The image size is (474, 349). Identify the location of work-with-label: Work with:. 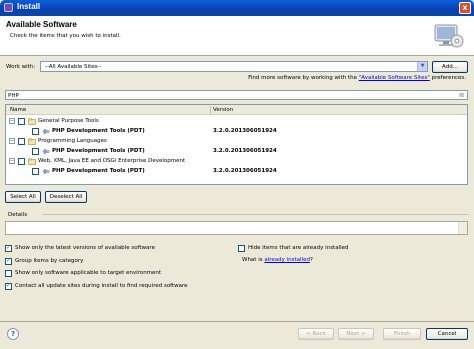
(21, 67).